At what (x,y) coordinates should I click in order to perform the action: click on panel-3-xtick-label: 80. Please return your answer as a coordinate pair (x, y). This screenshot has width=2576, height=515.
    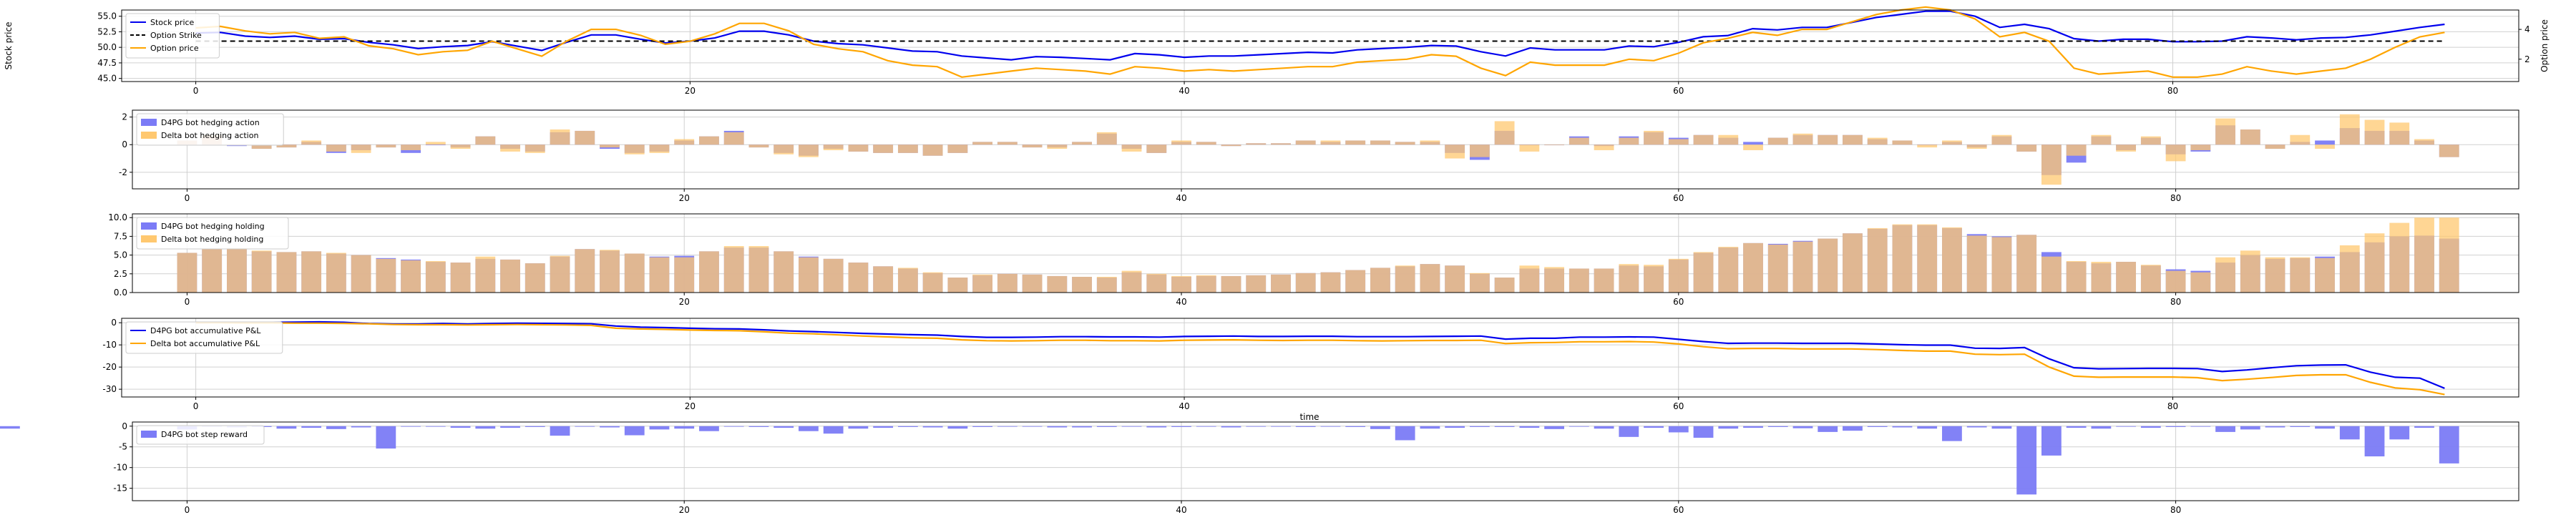
    Looking at the image, I should click on (2175, 302).